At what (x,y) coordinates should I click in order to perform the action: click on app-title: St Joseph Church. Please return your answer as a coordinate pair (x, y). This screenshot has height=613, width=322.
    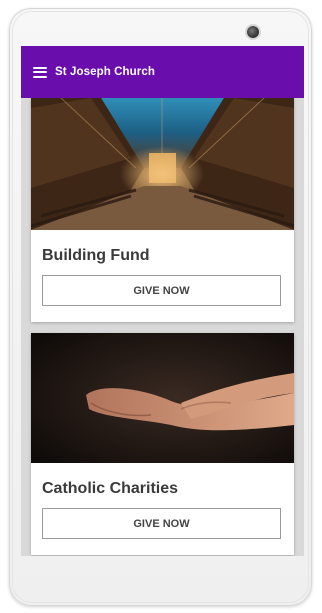
    Looking at the image, I should click on (105, 72).